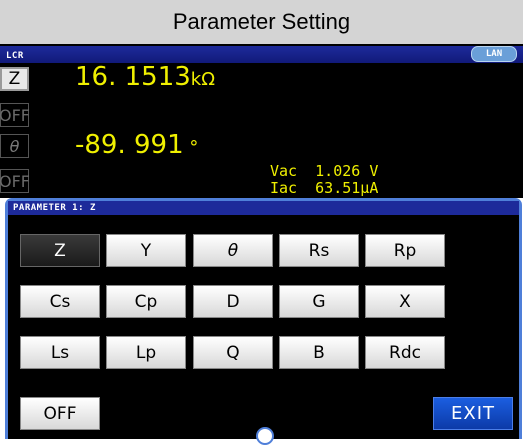 This screenshot has width=523, height=445. I want to click on monitor-vac-label: Vac, so click(284, 171).